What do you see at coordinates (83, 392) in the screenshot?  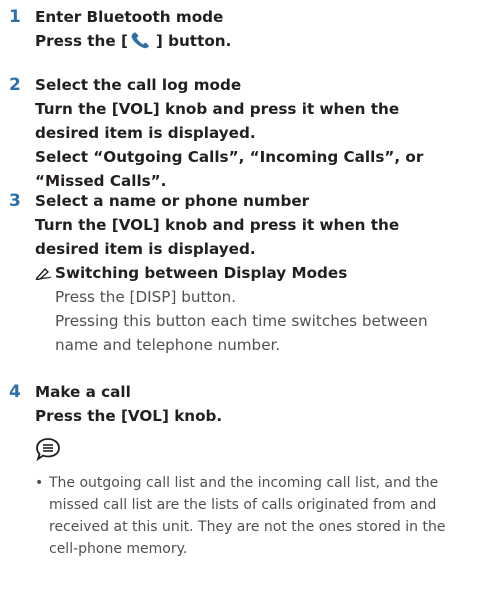 I see `step-title: Make a call` at bounding box center [83, 392].